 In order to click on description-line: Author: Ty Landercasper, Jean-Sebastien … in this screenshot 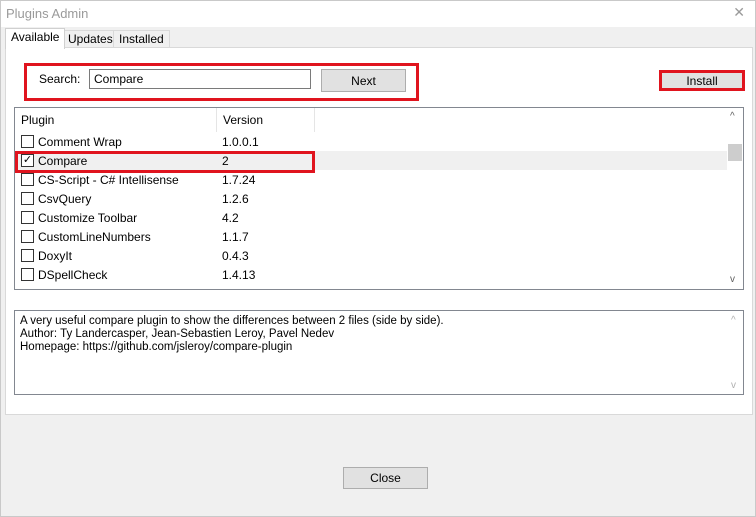, I will do `click(177, 334)`.